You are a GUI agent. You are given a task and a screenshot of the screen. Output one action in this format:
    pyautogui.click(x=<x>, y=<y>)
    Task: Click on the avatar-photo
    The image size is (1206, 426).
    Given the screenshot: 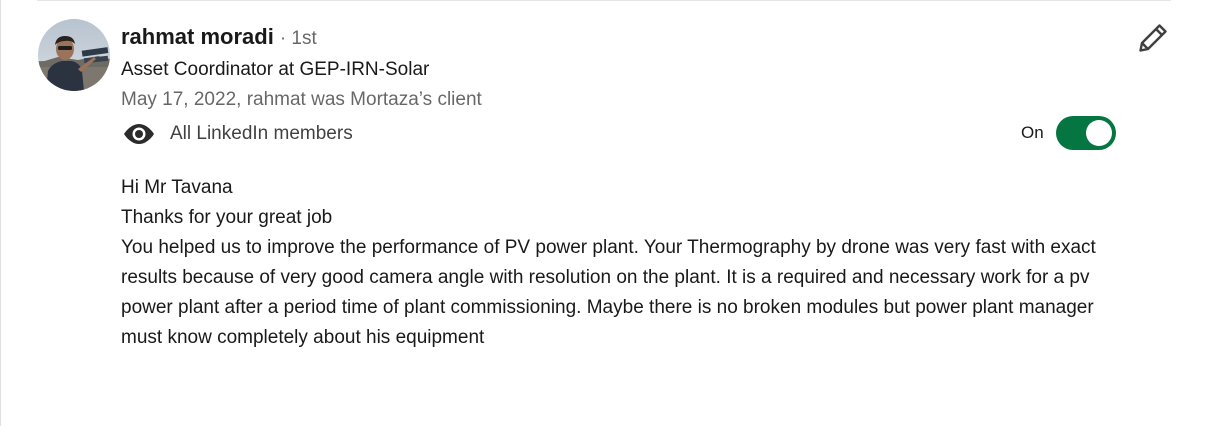 What is the action you would take?
    pyautogui.click(x=74, y=55)
    